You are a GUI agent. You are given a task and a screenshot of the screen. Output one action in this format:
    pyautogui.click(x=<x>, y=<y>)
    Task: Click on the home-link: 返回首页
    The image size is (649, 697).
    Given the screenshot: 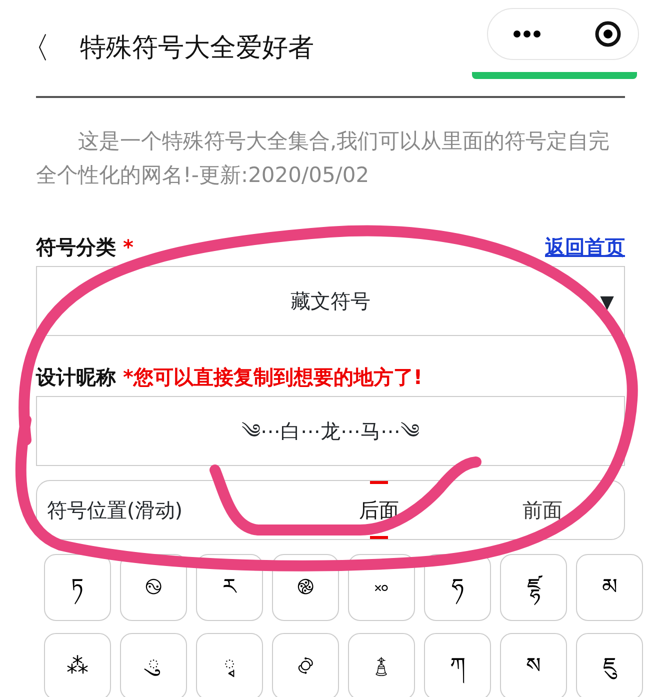 What is the action you would take?
    pyautogui.click(x=585, y=247)
    